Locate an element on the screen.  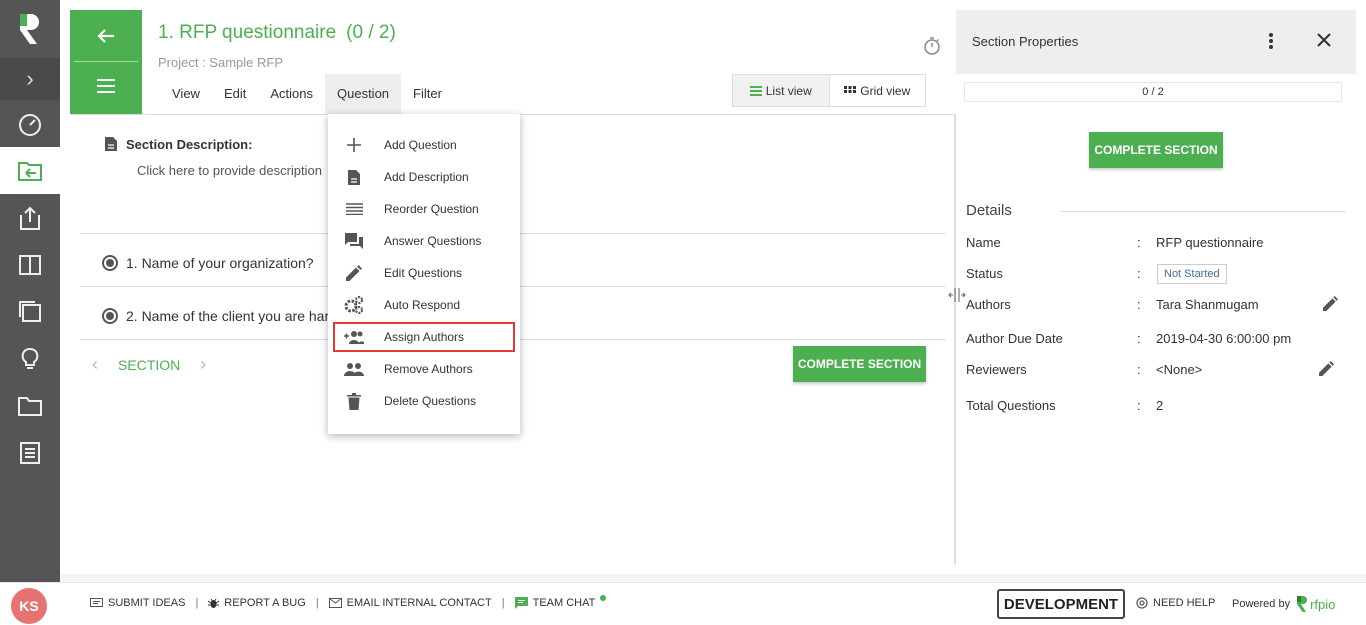
detail-value-authors: Tara Shanmugam is located at coordinates (1207, 304).